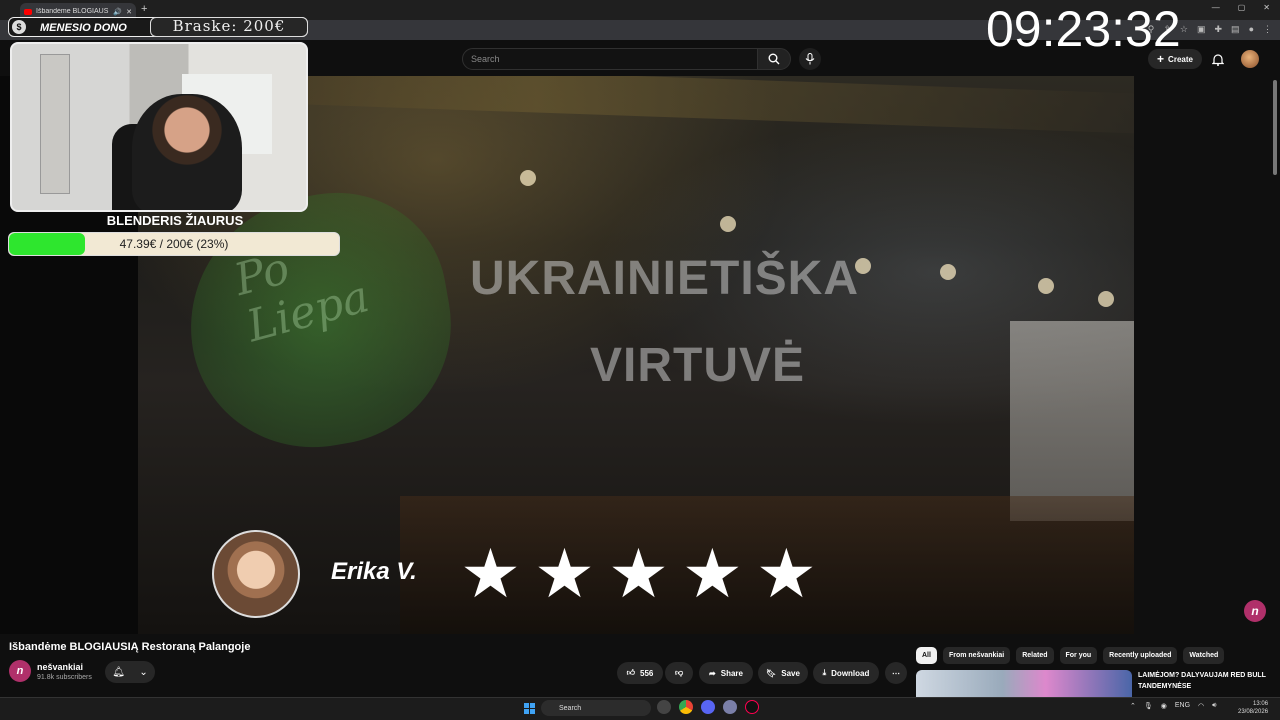 This screenshot has width=1280, height=720. Describe the element at coordinates (1083, 29) in the screenshot. I see `stream-clock: 09:23:32` at that location.